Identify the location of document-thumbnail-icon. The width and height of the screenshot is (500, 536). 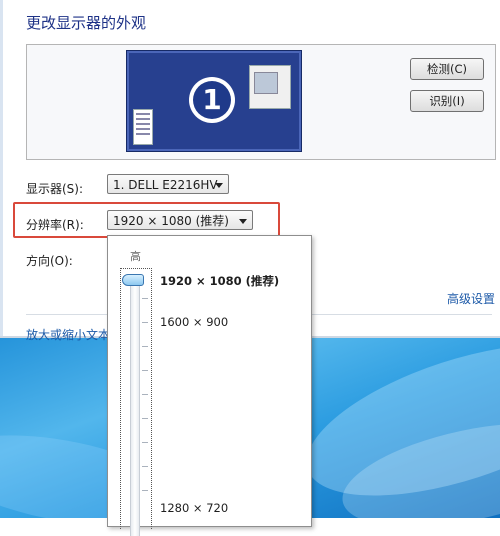
(143, 127).